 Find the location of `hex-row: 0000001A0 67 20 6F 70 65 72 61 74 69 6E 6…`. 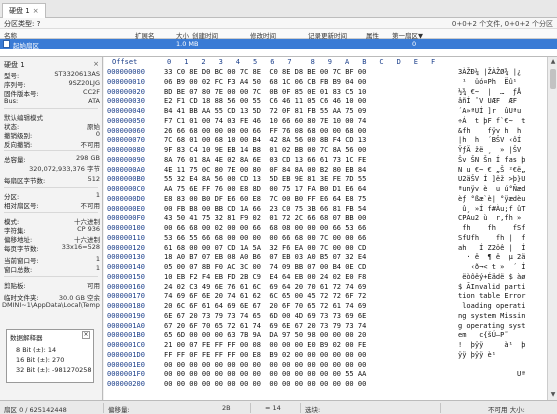

hex-row: 0000001A0 67 20 6F 70 65 72 61 74 69 6E 6… is located at coordinates (325, 327).